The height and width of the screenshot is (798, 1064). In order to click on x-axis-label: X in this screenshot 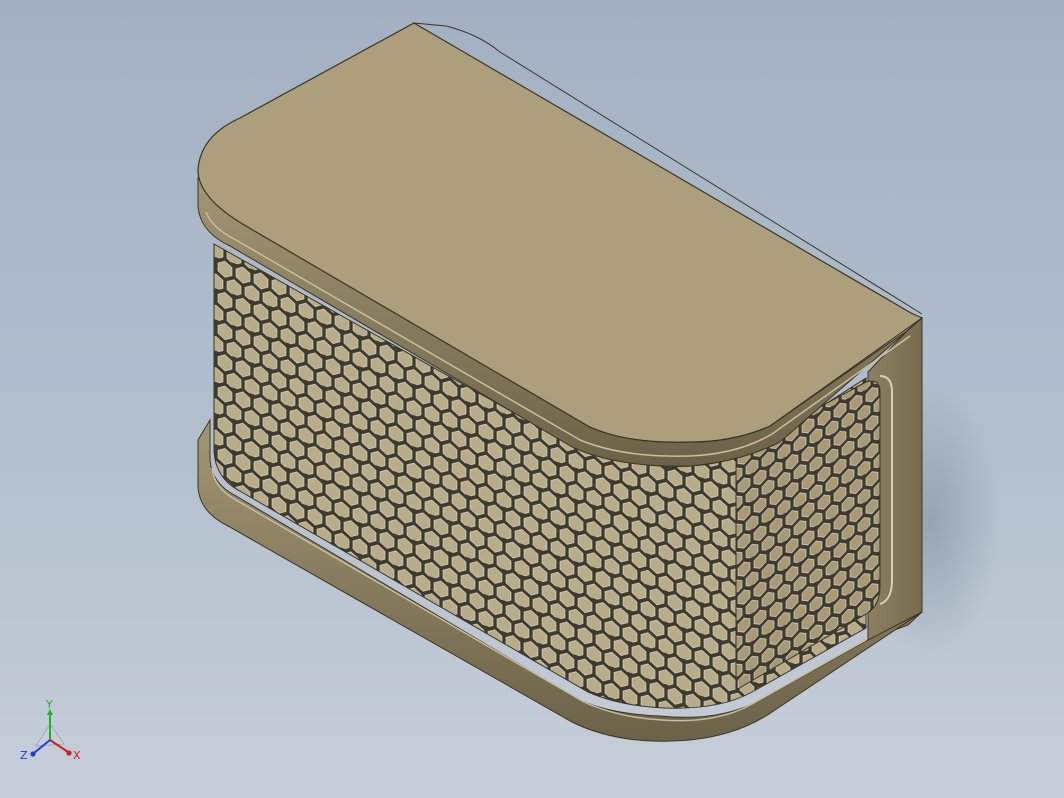, I will do `click(77, 755)`.